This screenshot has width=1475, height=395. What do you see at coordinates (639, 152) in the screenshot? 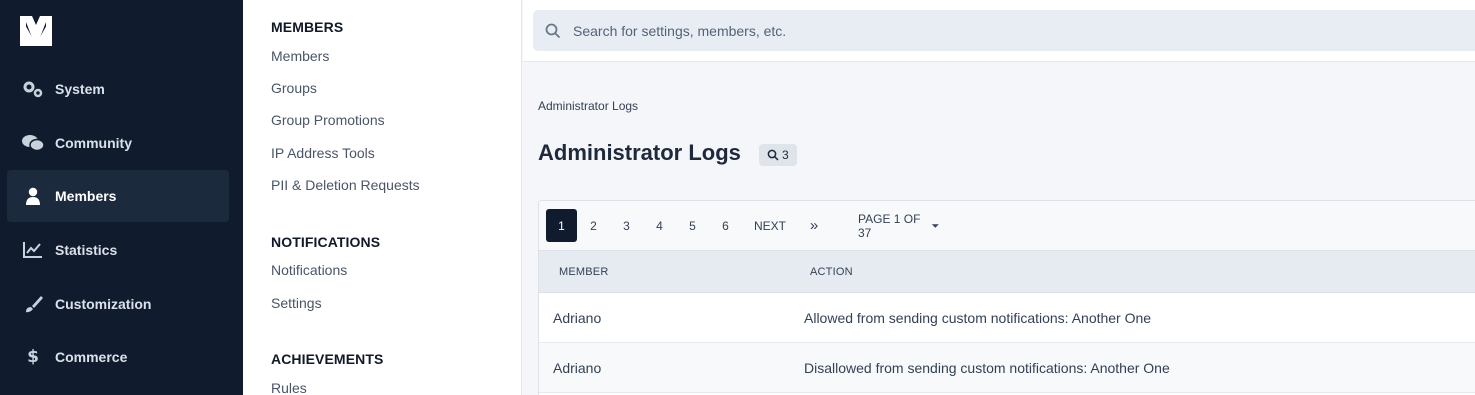
I see `page-title: Administrator Logs` at bounding box center [639, 152].